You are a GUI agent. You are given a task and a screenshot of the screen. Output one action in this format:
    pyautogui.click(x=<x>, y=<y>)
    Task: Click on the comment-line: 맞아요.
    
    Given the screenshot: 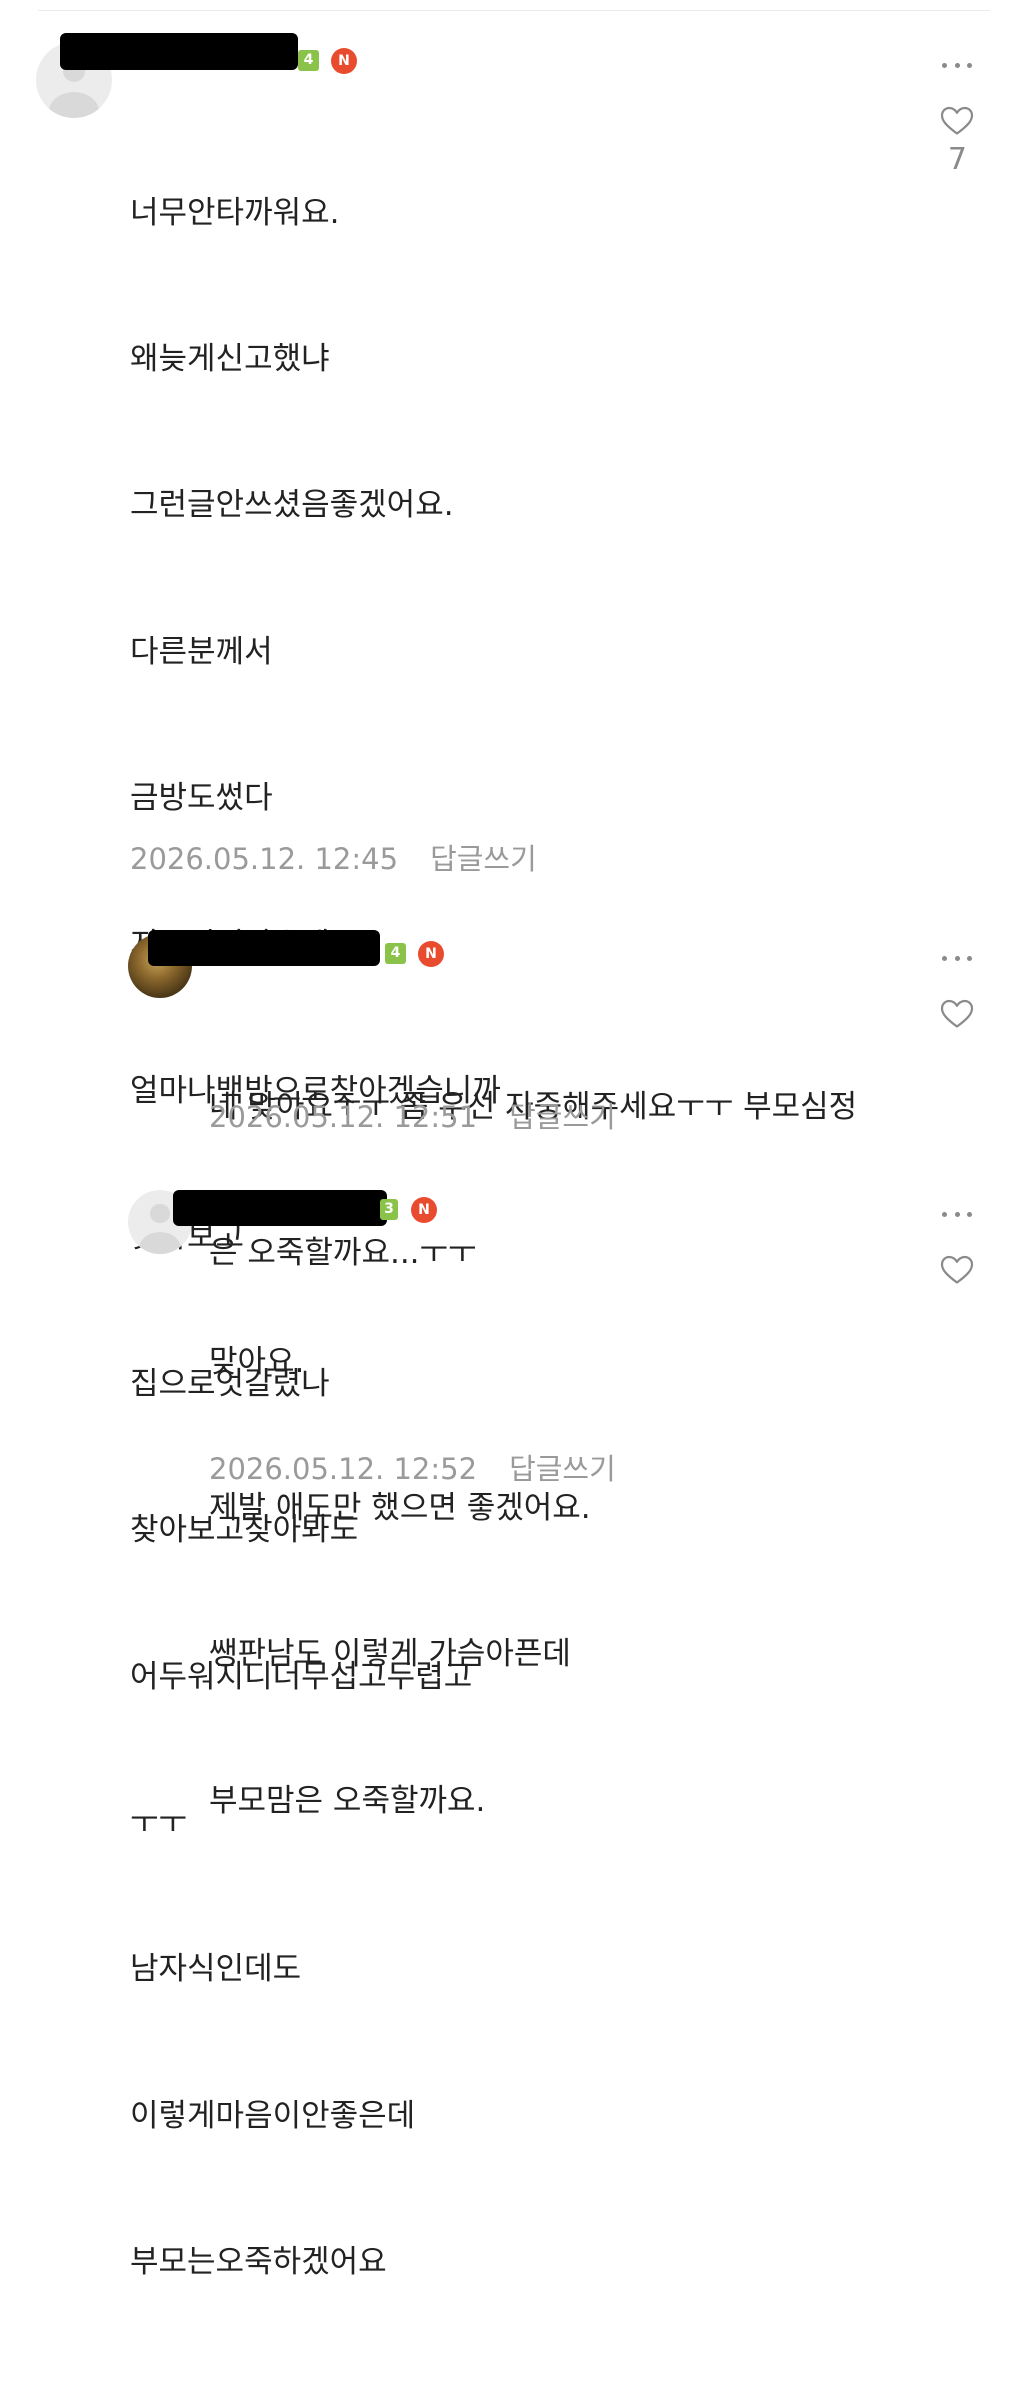 What is the action you would take?
    pyautogui.click(x=257, y=1361)
    